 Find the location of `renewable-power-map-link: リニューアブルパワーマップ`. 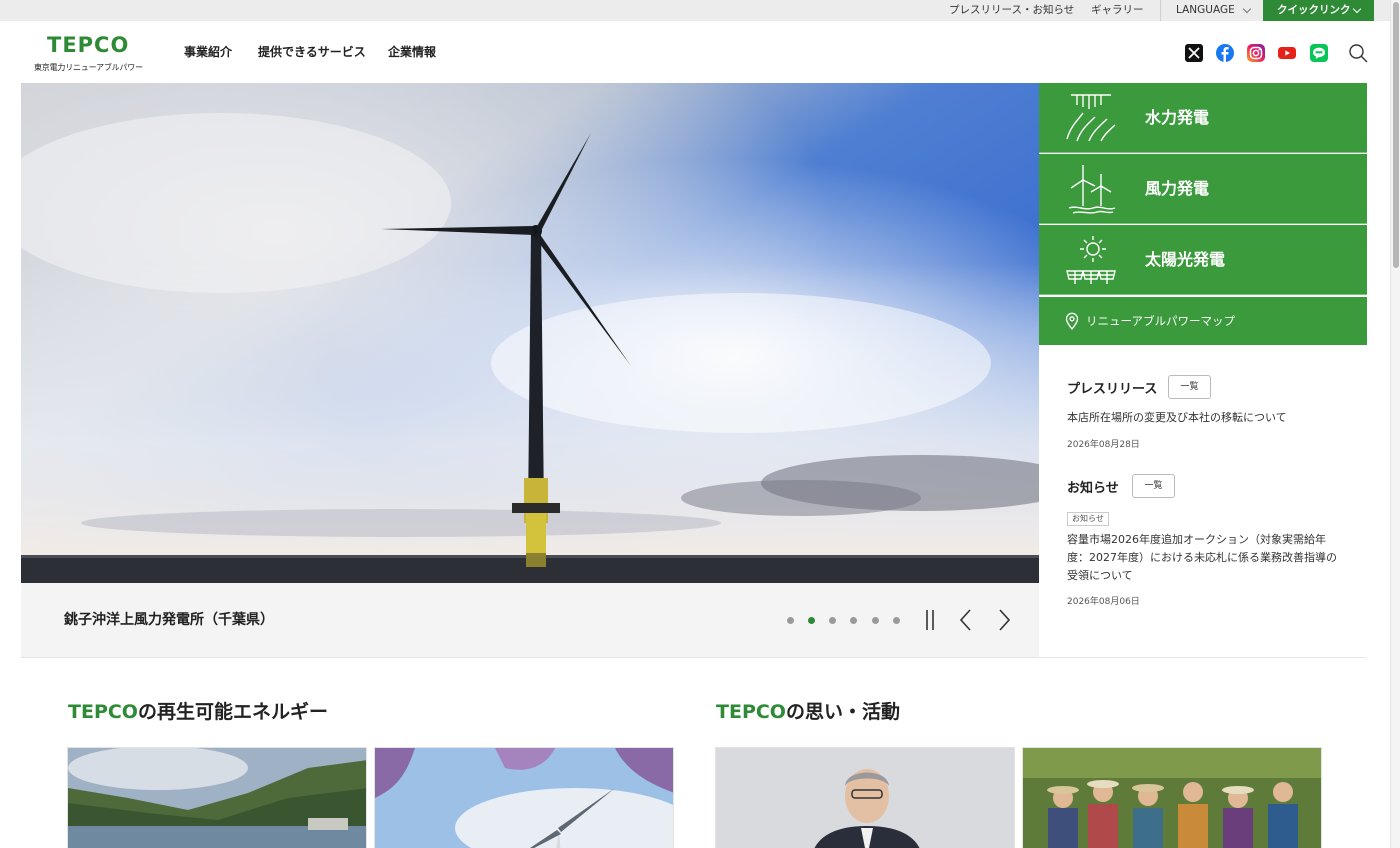

renewable-power-map-link: リニューアブルパワーマップ is located at coordinates (1203, 321).